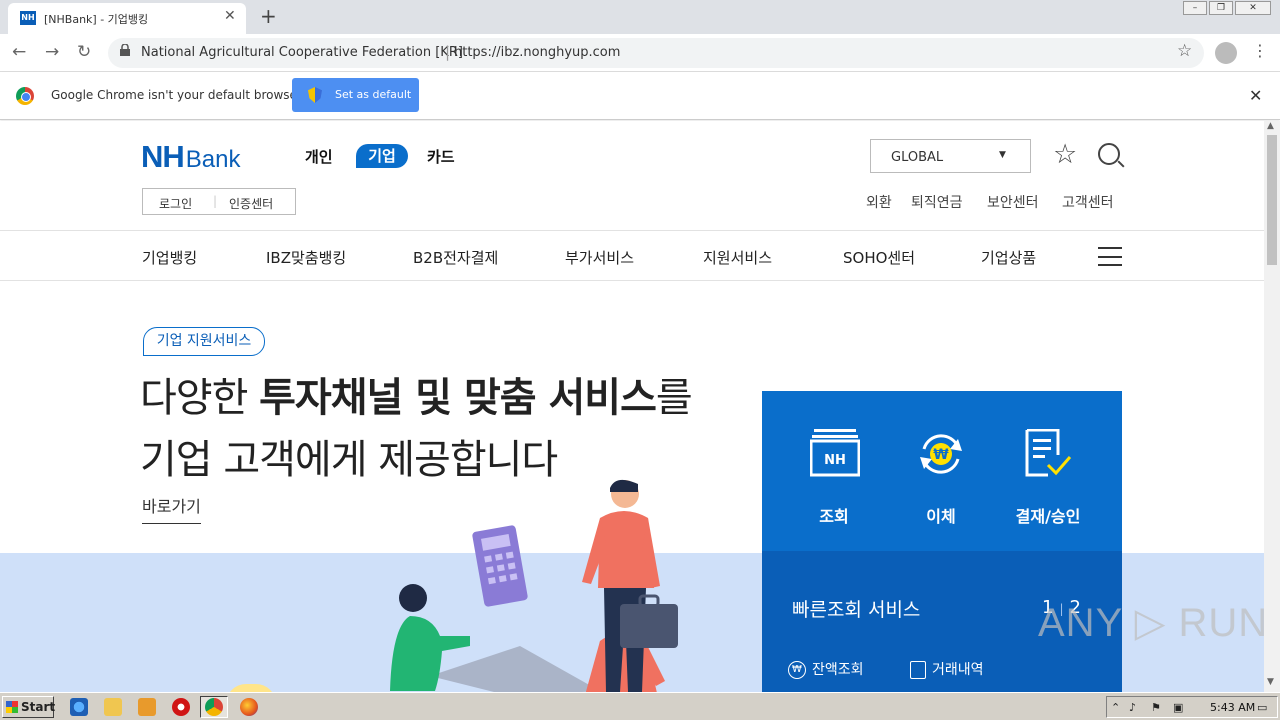 Image resolution: width=1280 pixels, height=720 pixels. I want to click on minimize-icon: –, so click(1195, 8).